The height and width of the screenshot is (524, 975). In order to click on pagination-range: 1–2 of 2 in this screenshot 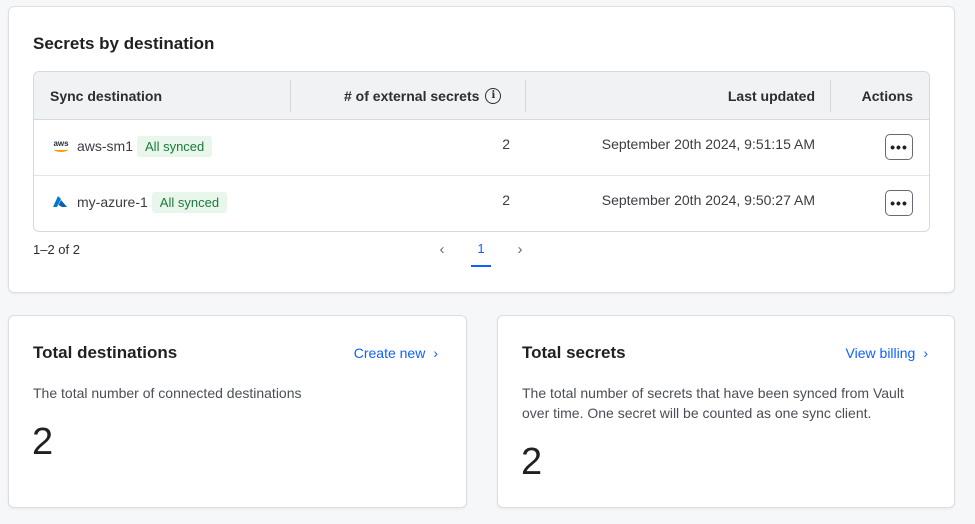, I will do `click(56, 249)`.